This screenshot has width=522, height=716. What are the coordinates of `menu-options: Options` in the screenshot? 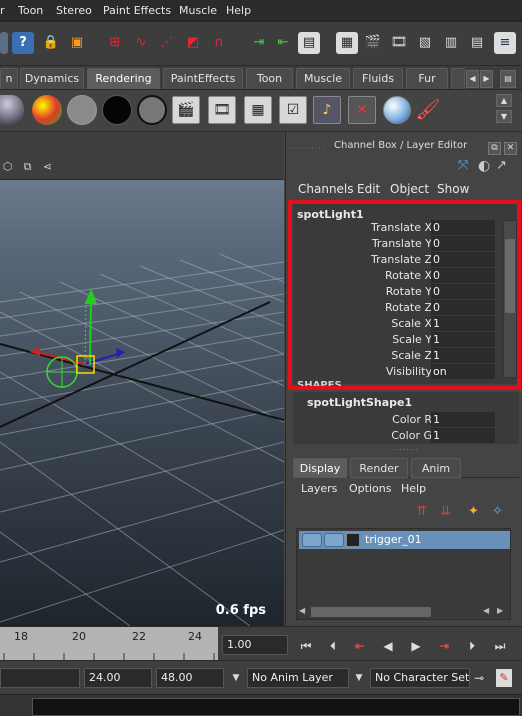 It's located at (370, 488).